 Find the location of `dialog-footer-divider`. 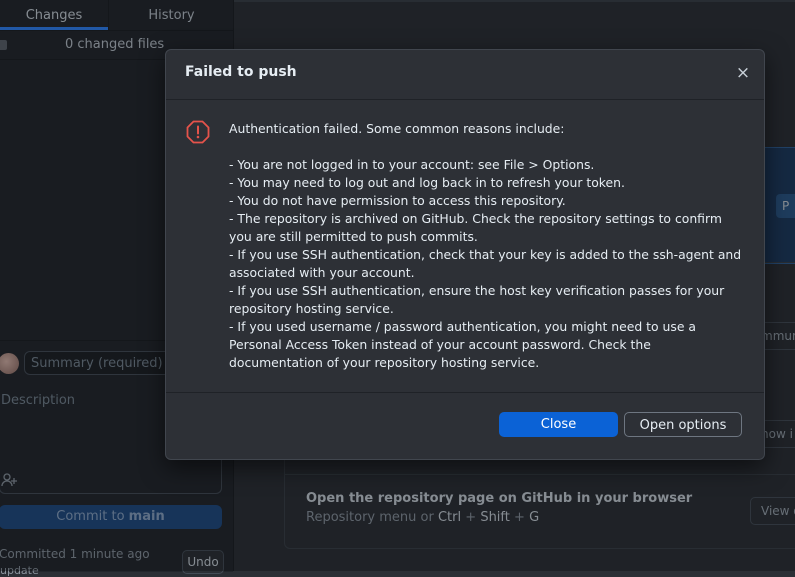

dialog-footer-divider is located at coordinates (465, 392).